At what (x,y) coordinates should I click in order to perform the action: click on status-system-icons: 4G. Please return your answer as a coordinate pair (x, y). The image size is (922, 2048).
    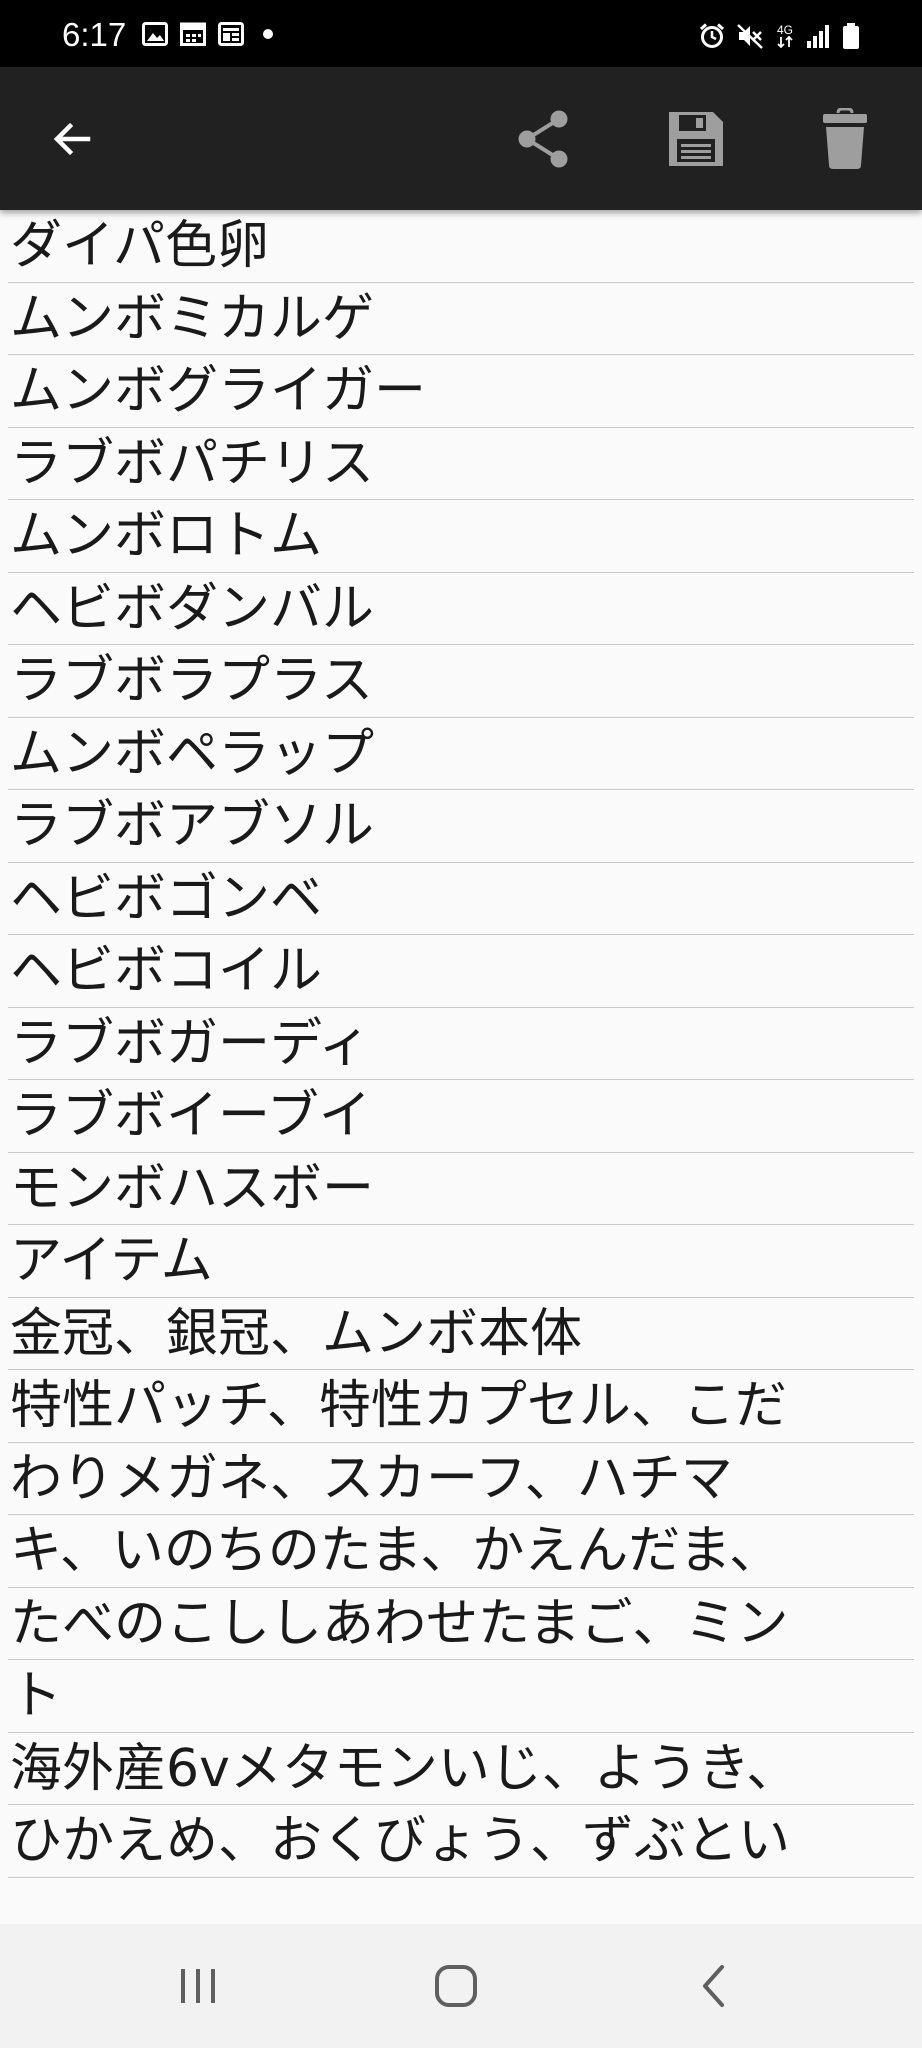
    Looking at the image, I should click on (779, 36).